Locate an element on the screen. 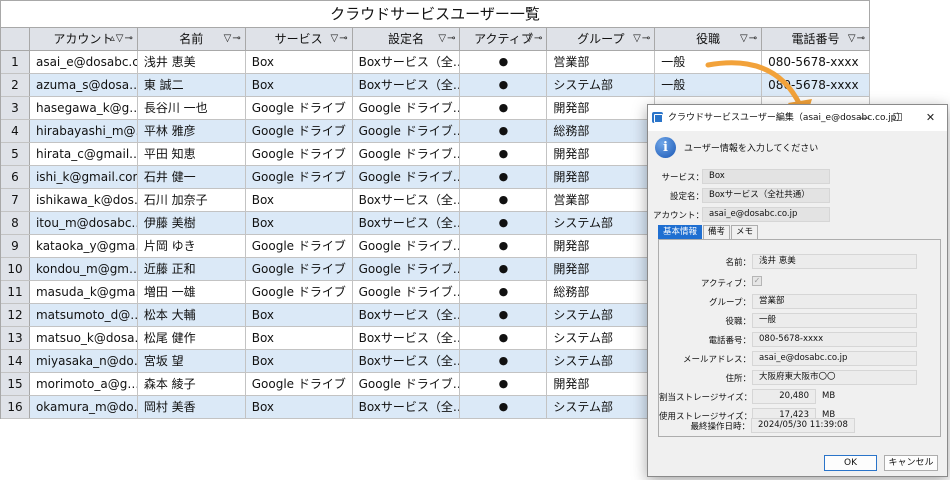  name-cell: 宮坂 望 is located at coordinates (192, 361).